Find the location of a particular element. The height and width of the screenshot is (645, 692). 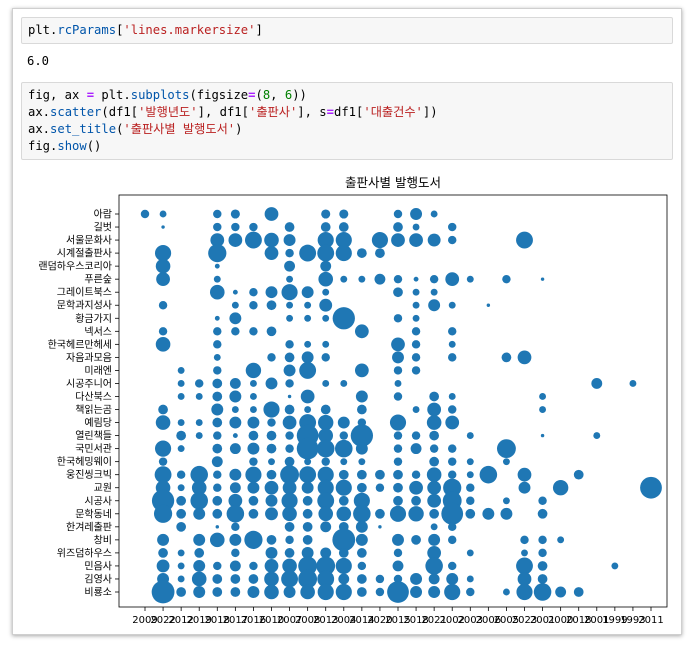

y-tick-label: 문학동네 is located at coordinates (93, 514).